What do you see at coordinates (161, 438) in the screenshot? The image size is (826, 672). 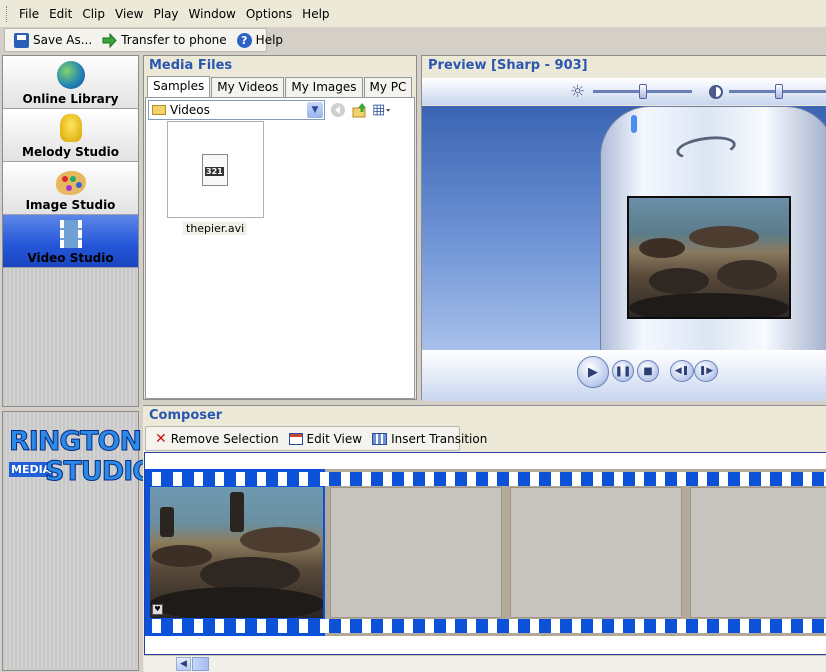 I see `close-icon: ✕` at bounding box center [161, 438].